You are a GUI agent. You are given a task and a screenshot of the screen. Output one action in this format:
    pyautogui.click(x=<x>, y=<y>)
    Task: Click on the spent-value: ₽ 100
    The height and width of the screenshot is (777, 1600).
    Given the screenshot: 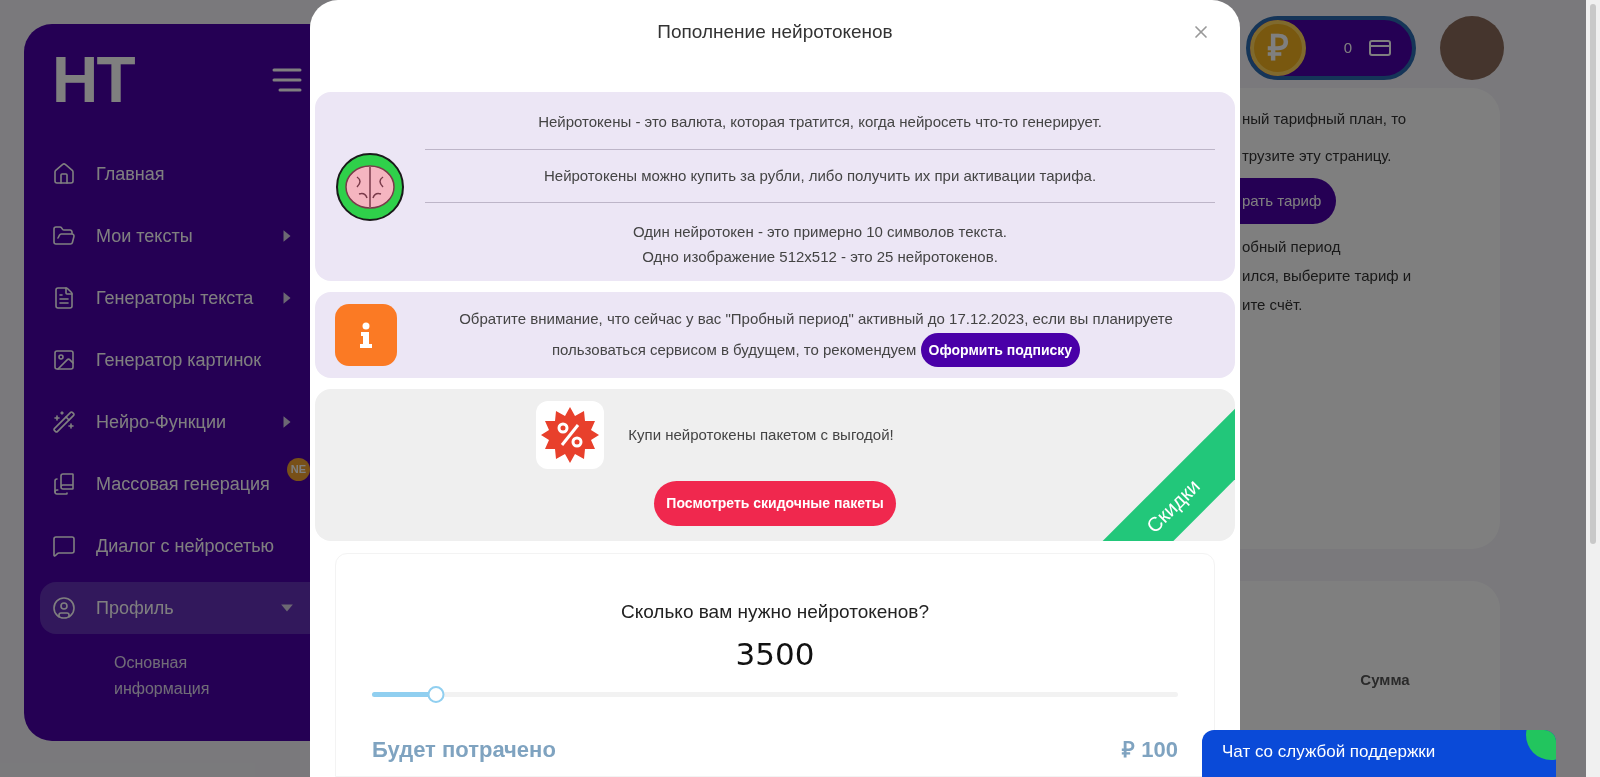 What is the action you would take?
    pyautogui.click(x=1150, y=750)
    